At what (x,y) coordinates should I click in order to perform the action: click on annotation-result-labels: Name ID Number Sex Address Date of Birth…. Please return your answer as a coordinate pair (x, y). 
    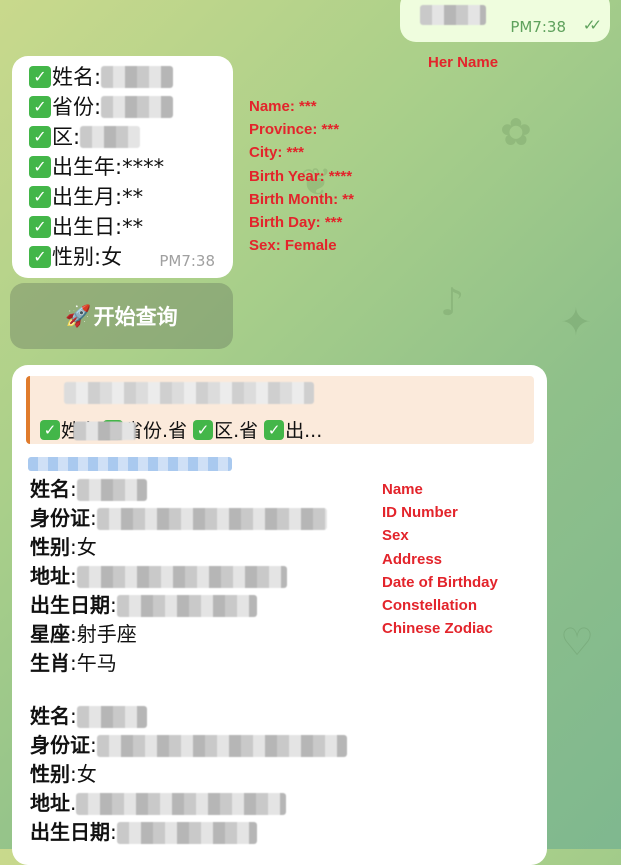
    Looking at the image, I should click on (440, 559).